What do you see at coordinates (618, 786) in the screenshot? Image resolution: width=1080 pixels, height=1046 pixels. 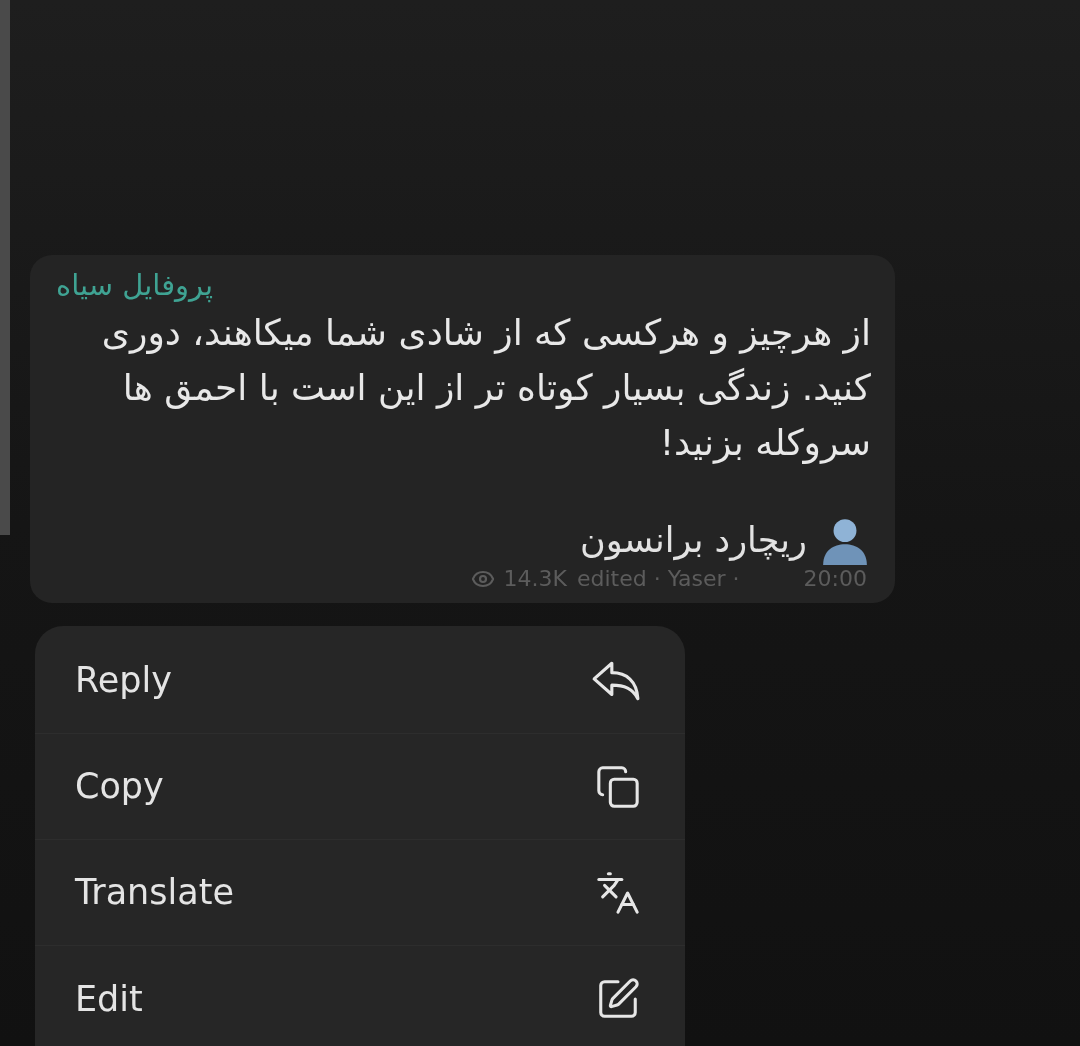 I see `copy-icon` at bounding box center [618, 786].